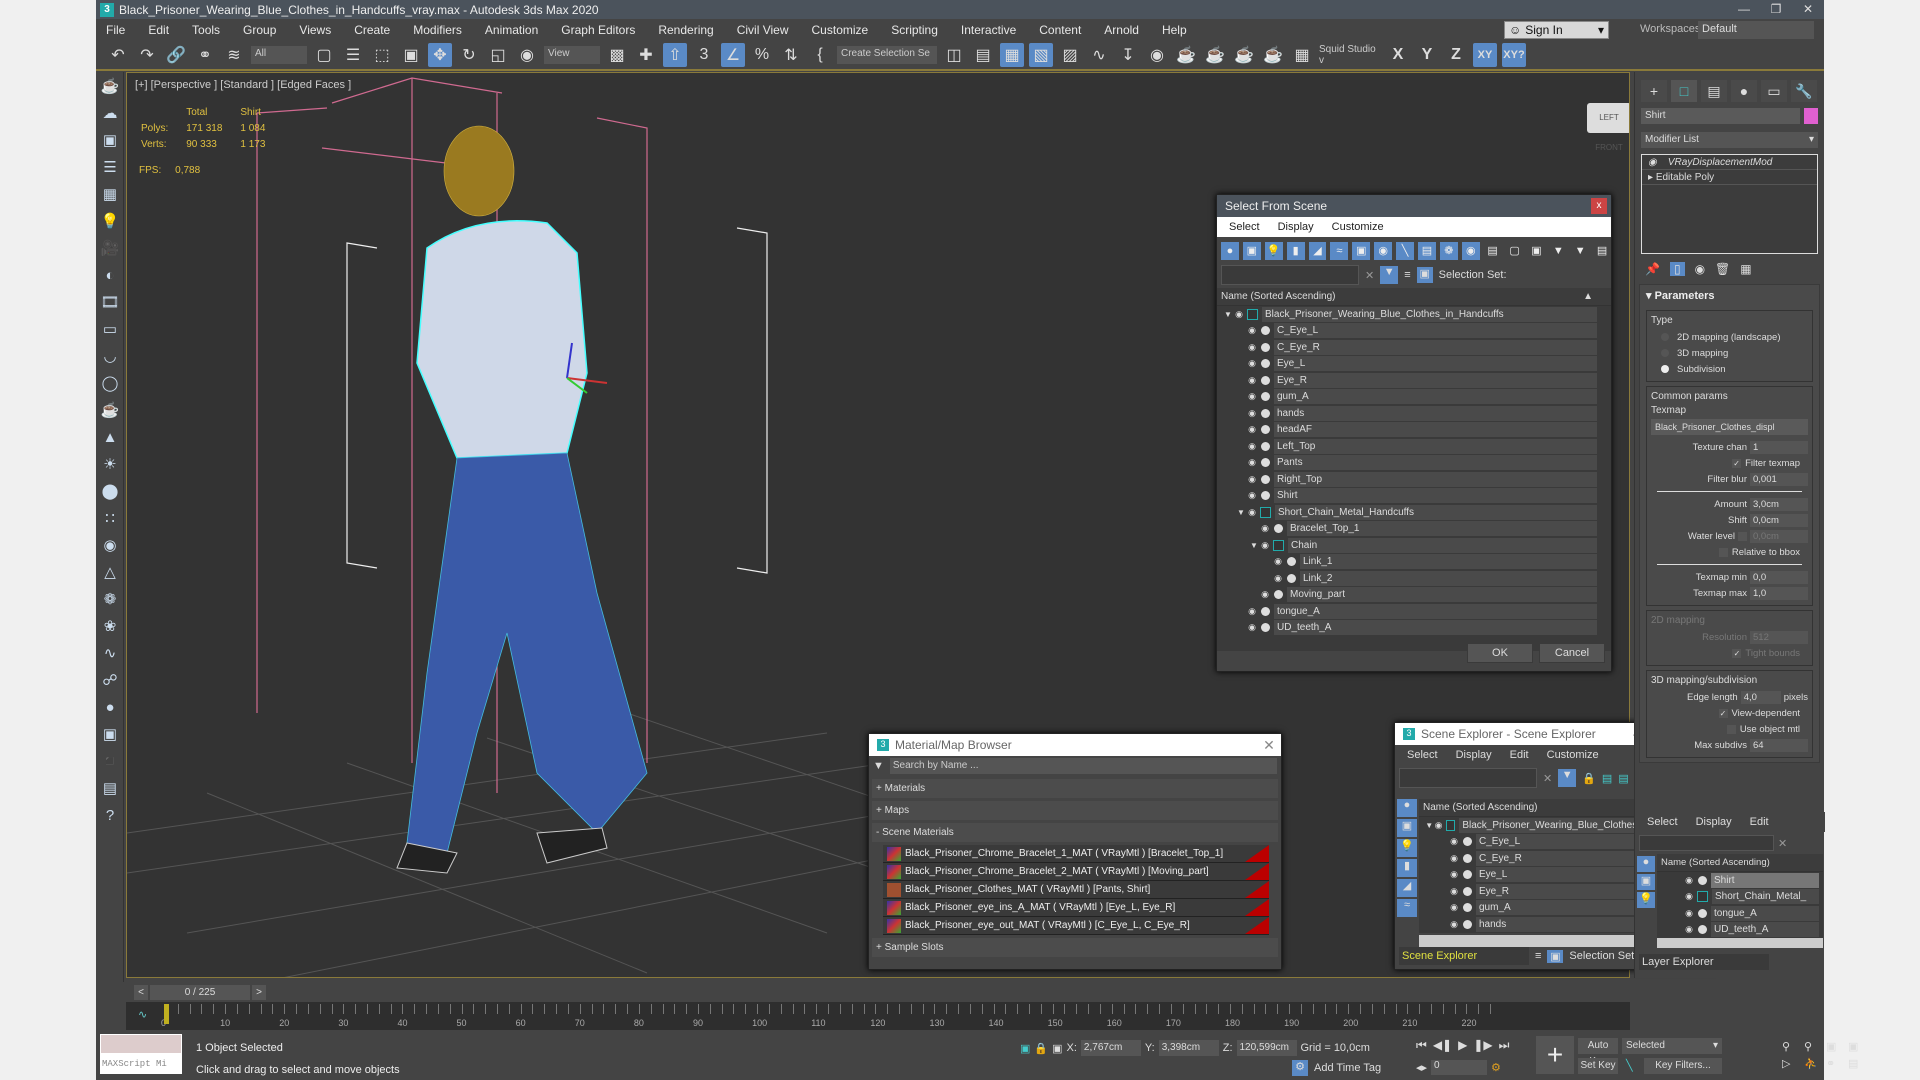 The height and width of the screenshot is (1080, 1920). I want to click on tree-item-name: gum_A, so click(1435, 397).